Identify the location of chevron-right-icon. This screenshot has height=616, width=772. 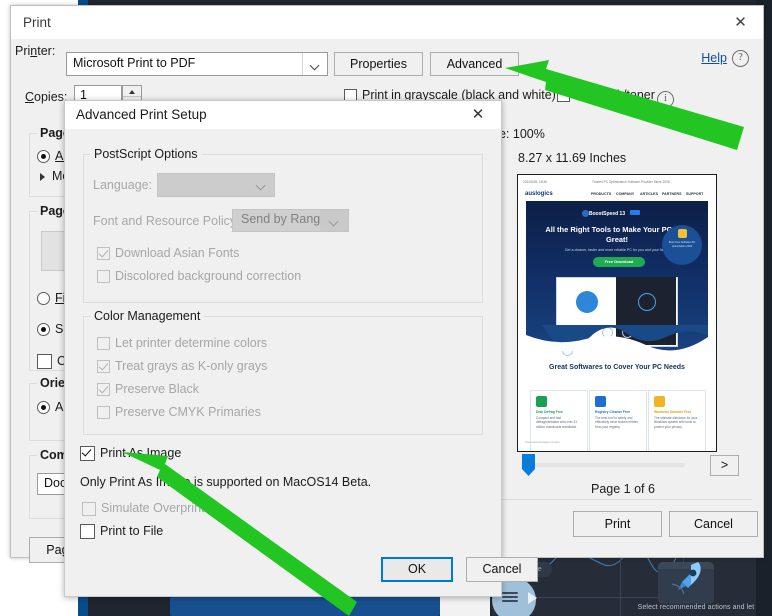
(42, 177).